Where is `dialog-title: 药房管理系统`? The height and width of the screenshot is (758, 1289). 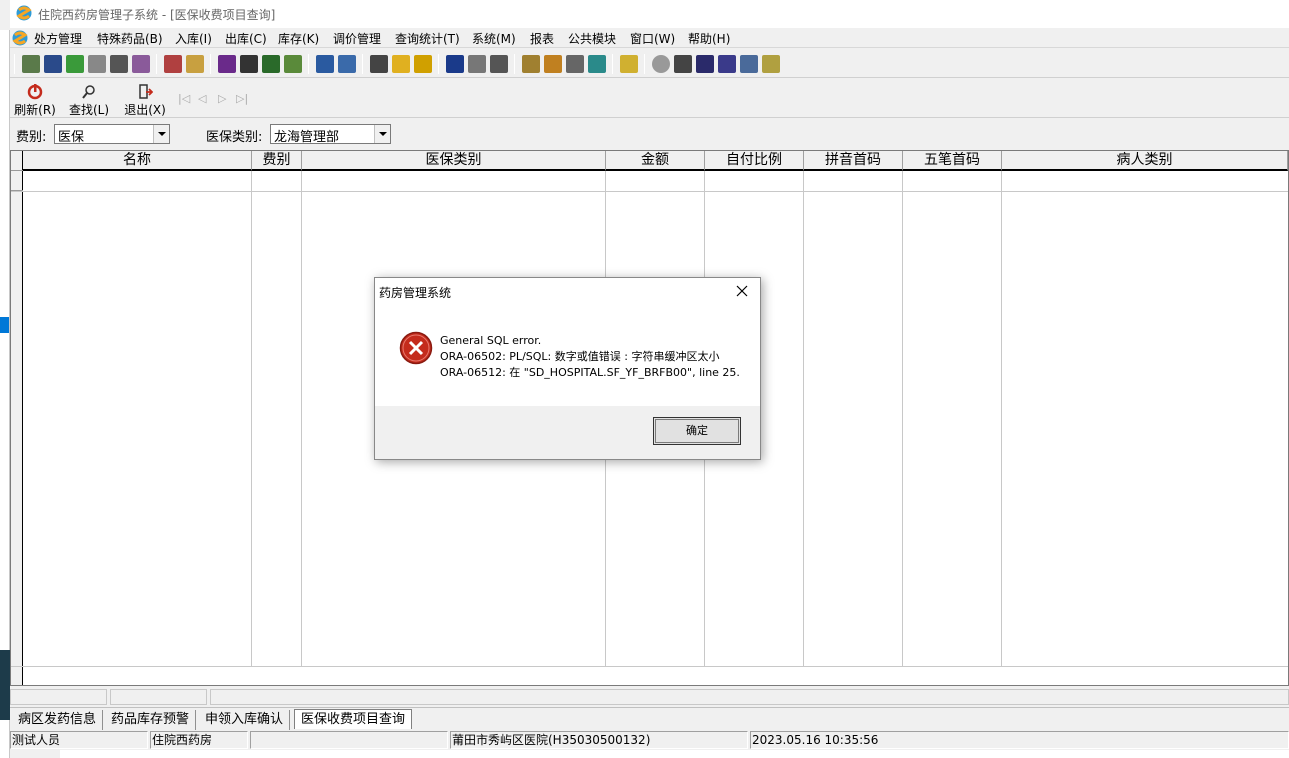
dialog-title: 药房管理系统 is located at coordinates (415, 293).